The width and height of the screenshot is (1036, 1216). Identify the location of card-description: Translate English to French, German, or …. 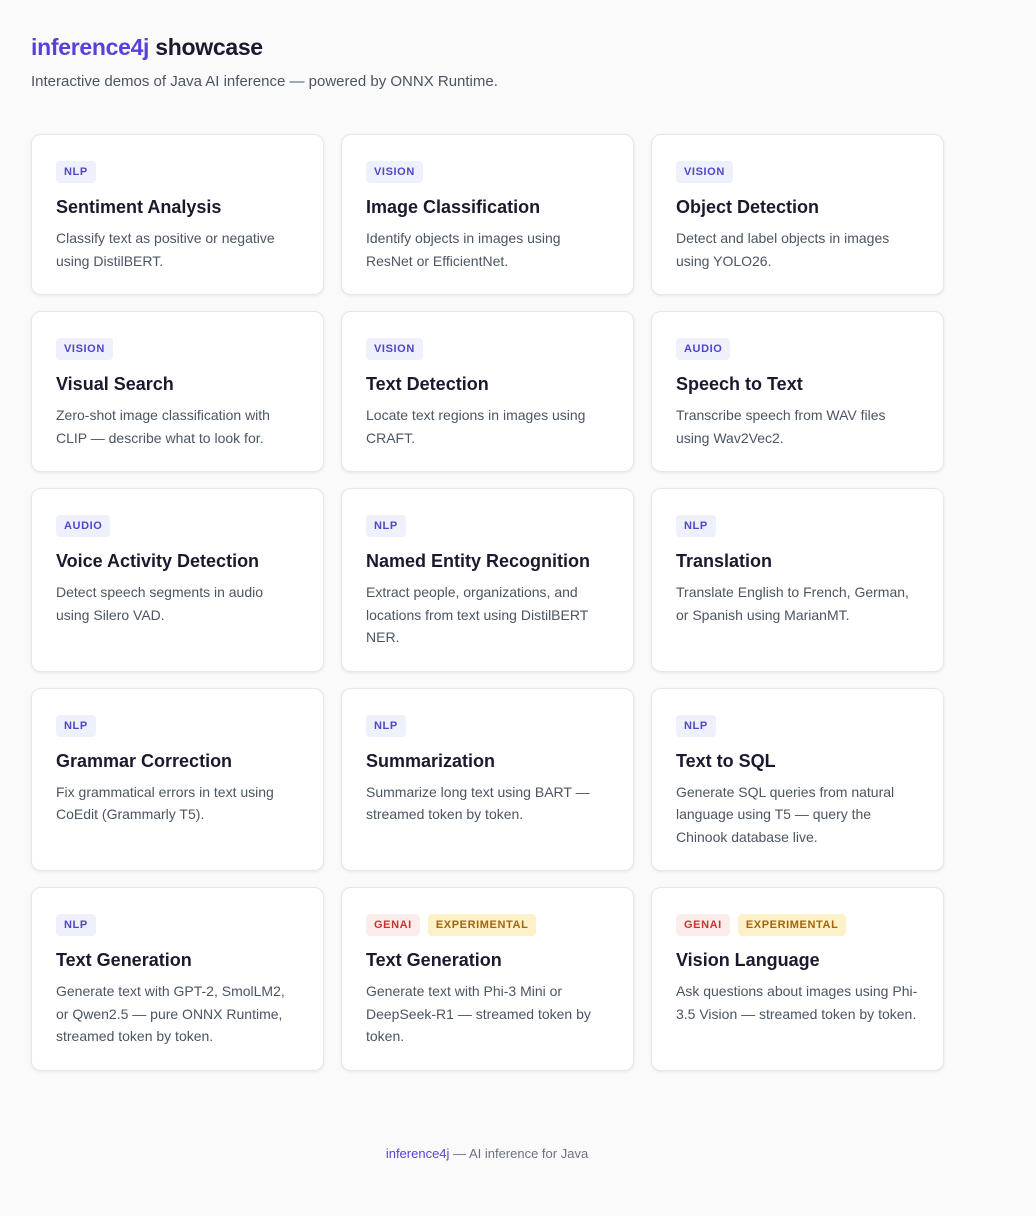
(792, 603).